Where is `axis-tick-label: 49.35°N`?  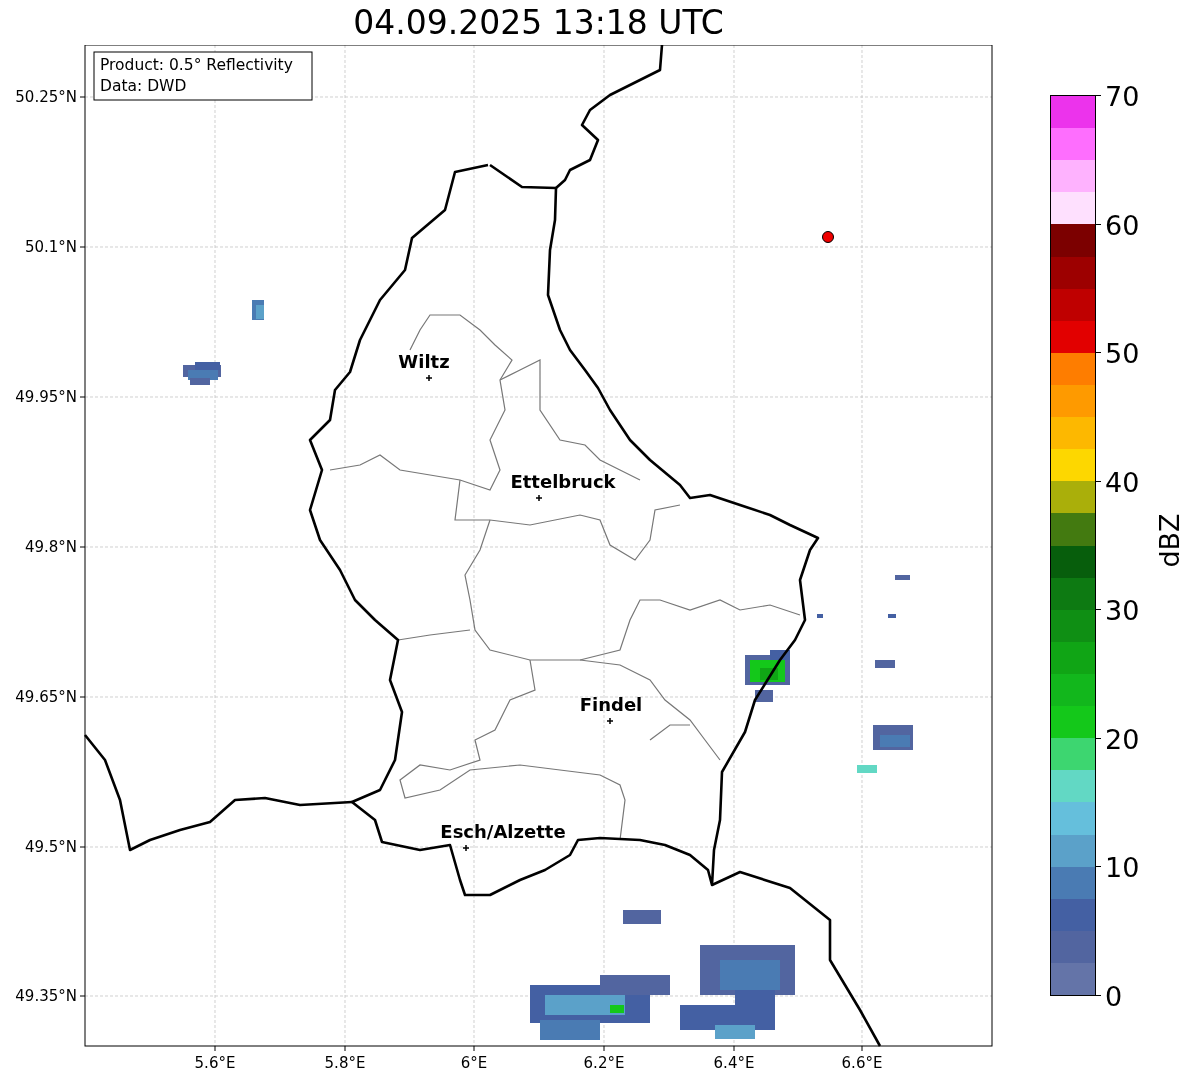 axis-tick-label: 49.35°N is located at coordinates (46, 996).